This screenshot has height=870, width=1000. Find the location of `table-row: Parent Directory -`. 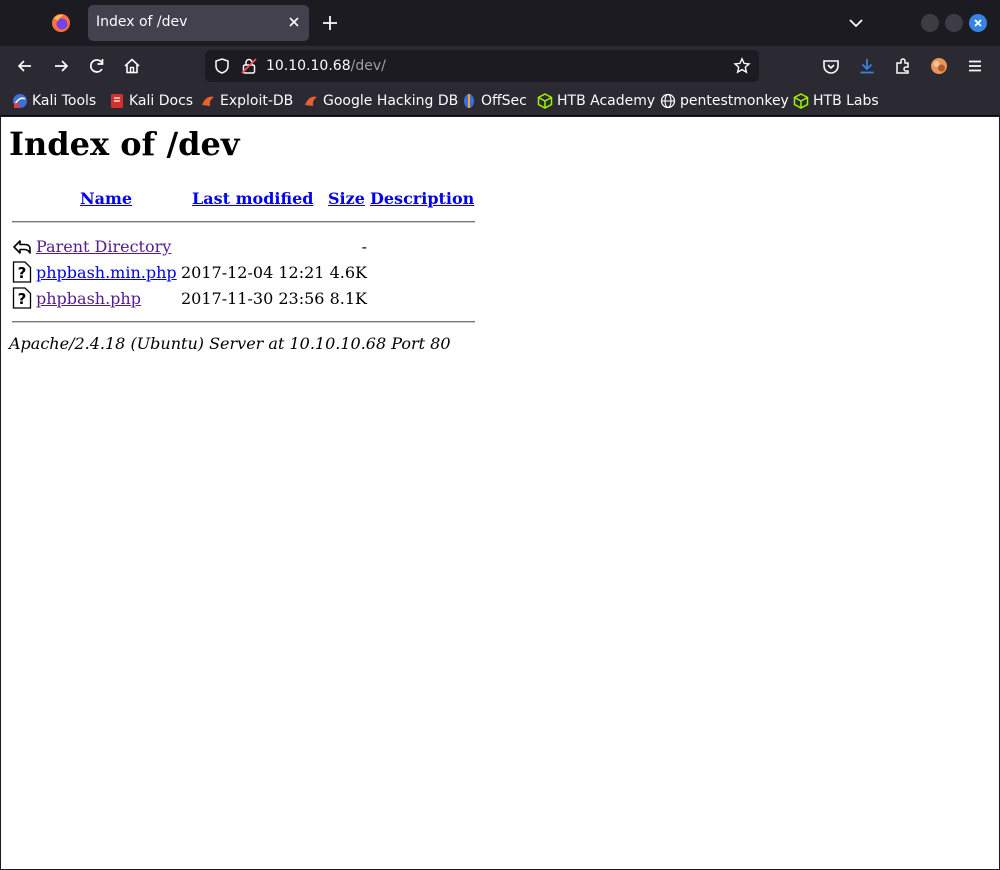

table-row: Parent Directory - is located at coordinates (251, 246).